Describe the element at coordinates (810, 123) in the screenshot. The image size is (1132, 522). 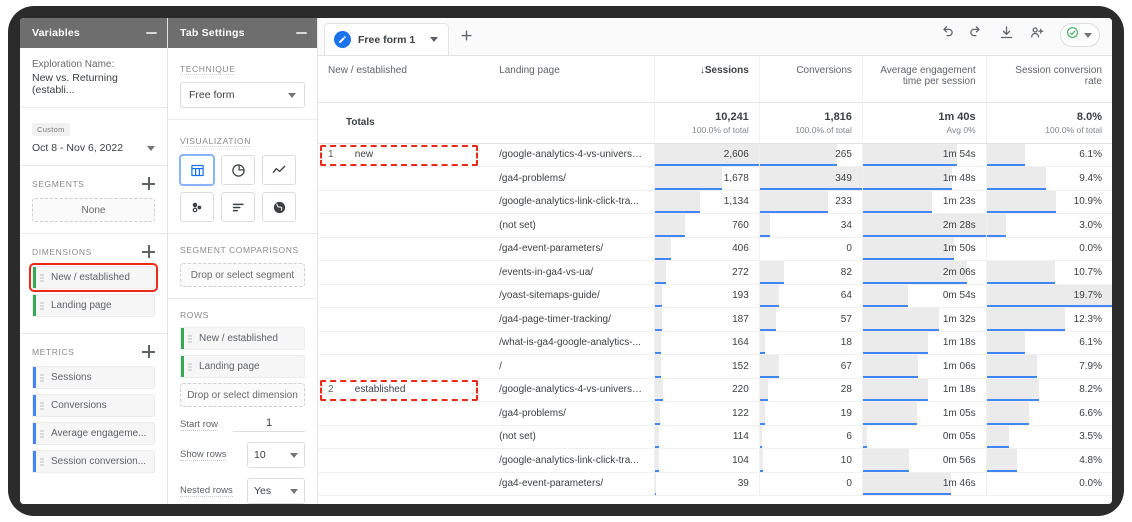
I see `totals-conversions: 1,816 100.0% of total` at that location.